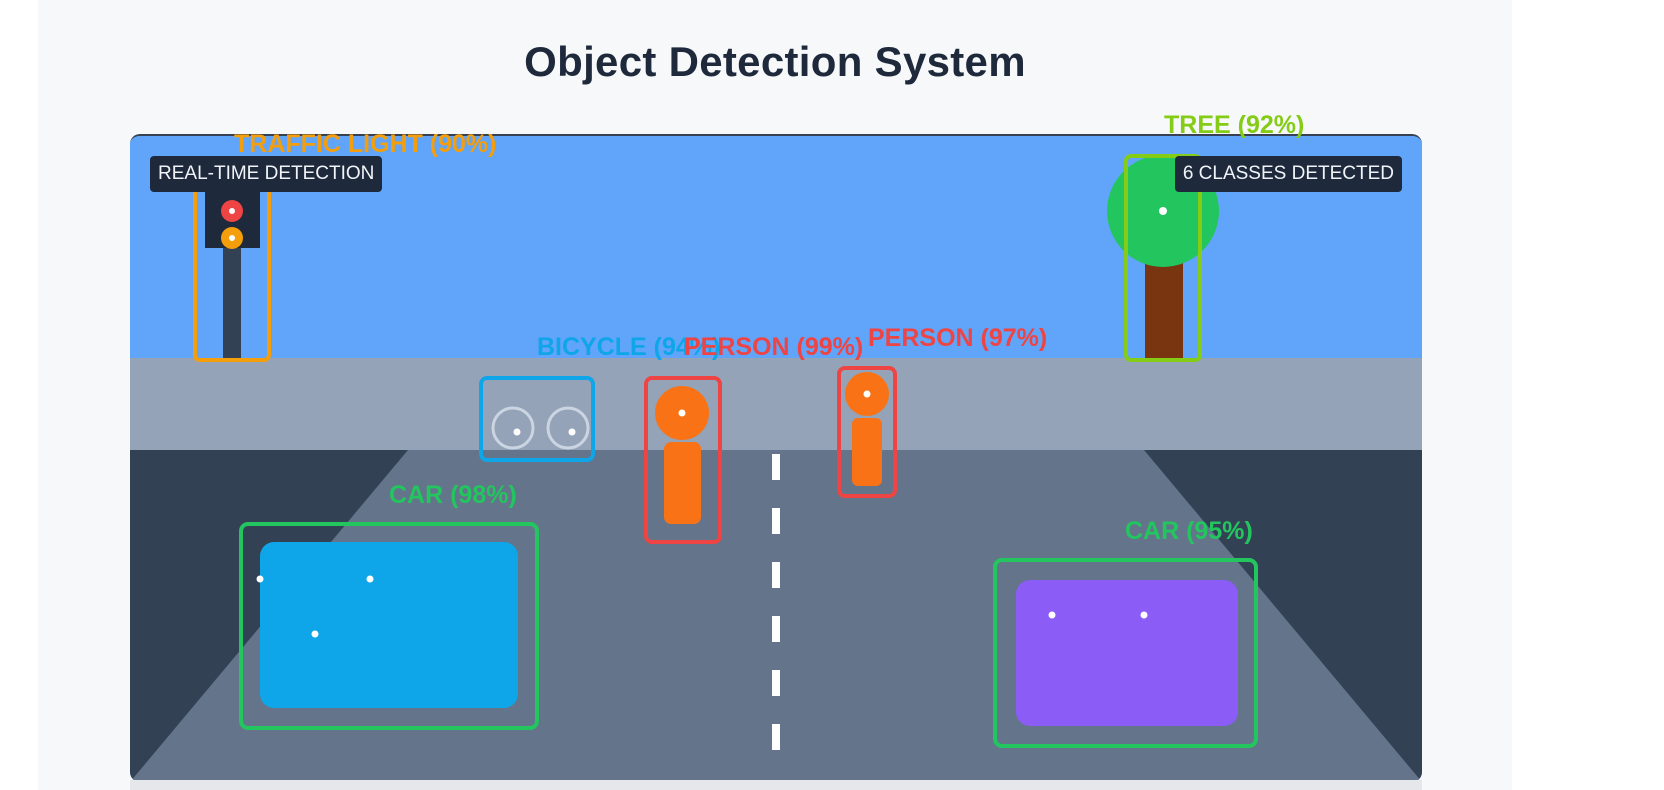 The image size is (1664, 790). Describe the element at coordinates (365, 144) in the screenshot. I see `traffic-light-label: TRAFFIC LIGHT (90%)` at that location.